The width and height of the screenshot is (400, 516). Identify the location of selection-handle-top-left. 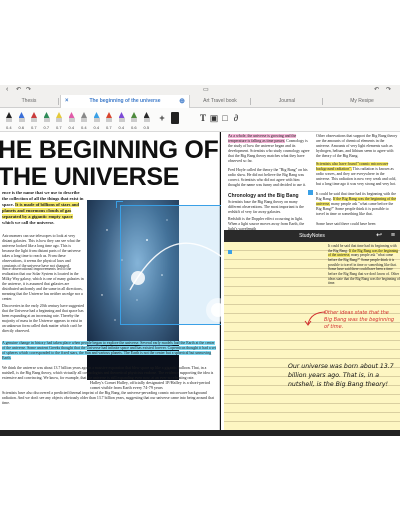
(119, 204).